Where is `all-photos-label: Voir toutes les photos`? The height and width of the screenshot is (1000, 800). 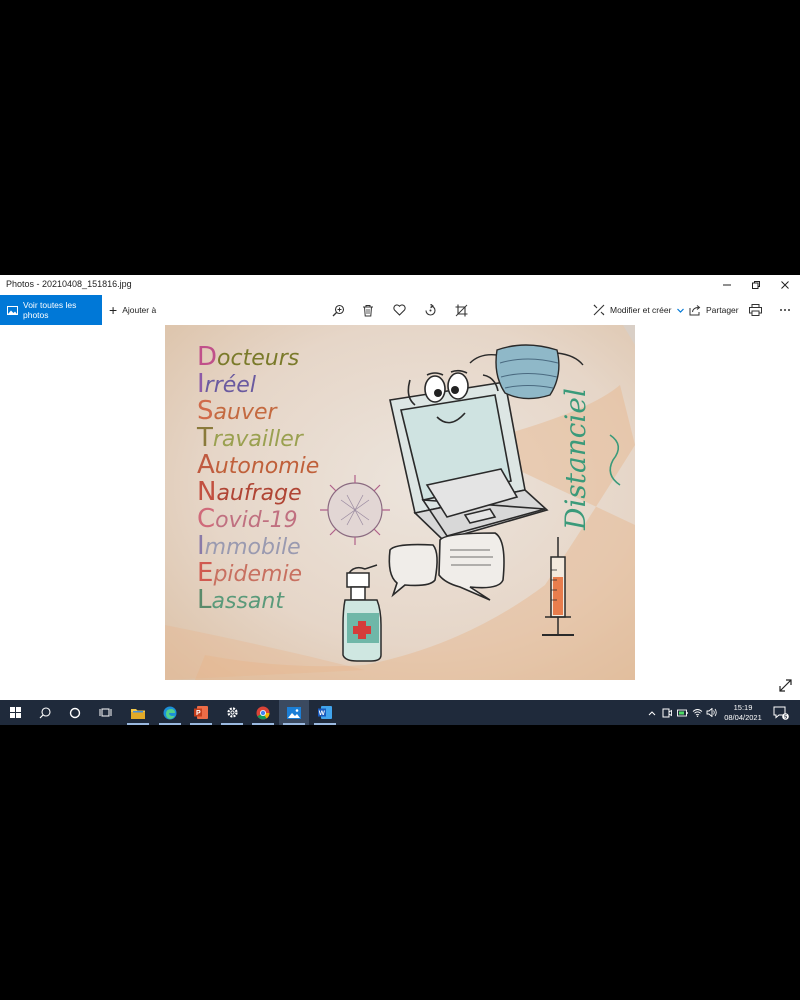
all-photos-label: Voir toutes les photos is located at coordinates (50, 310).